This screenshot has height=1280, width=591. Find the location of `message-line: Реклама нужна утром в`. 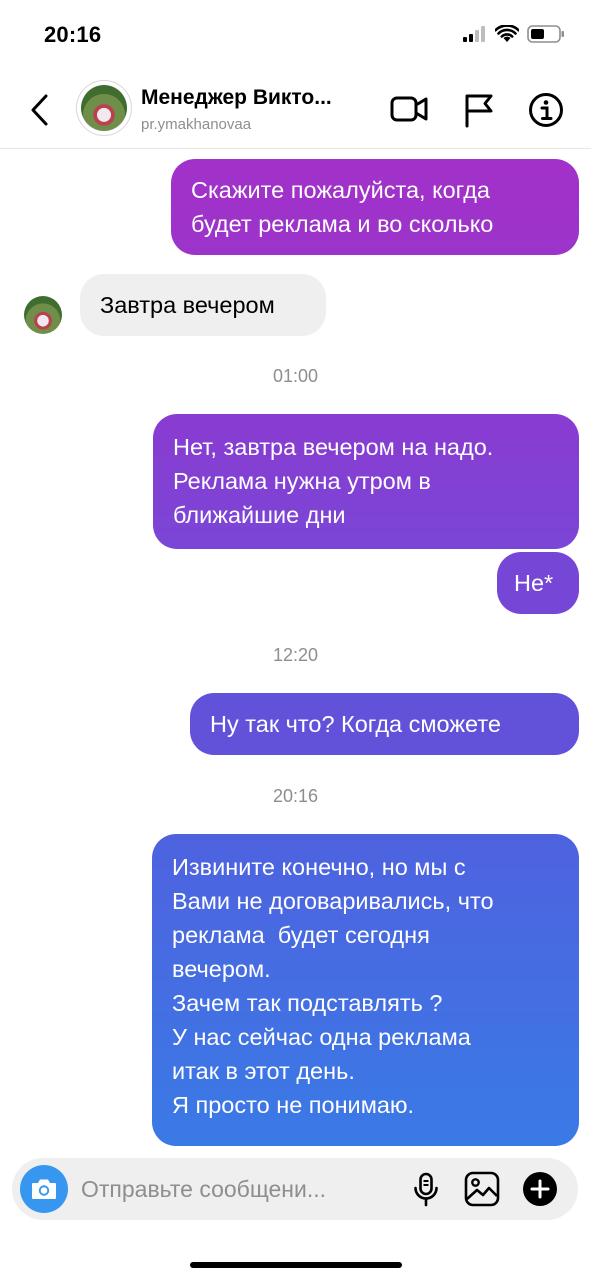

message-line: Реклама нужна утром в is located at coordinates (302, 481).